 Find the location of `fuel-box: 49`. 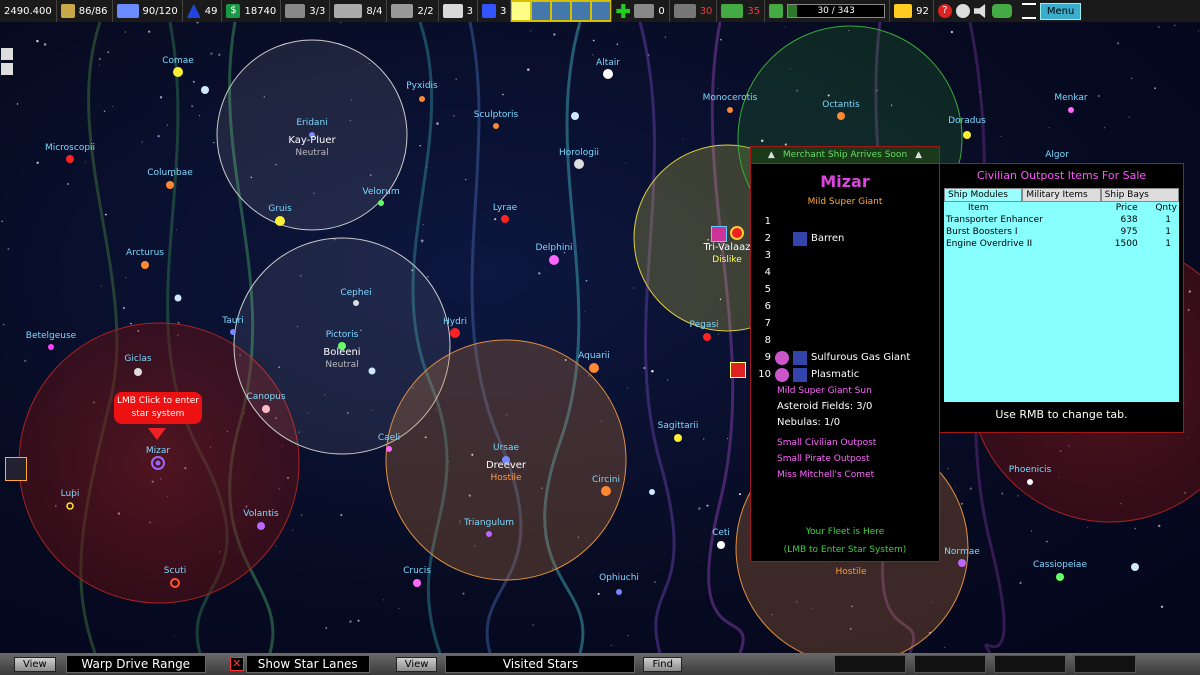

fuel-box: 49 is located at coordinates (203, 11).